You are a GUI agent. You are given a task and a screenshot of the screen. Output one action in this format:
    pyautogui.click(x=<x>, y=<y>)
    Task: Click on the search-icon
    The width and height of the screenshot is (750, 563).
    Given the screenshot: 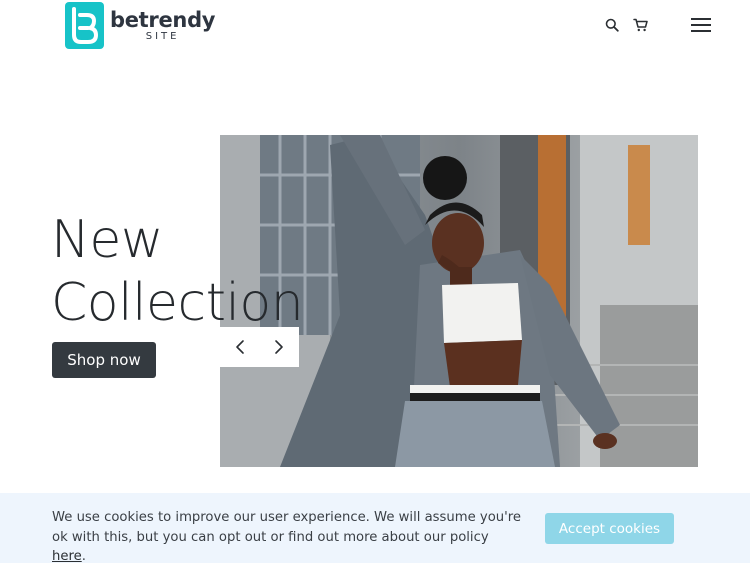 What is the action you would take?
    pyautogui.click(x=612, y=25)
    